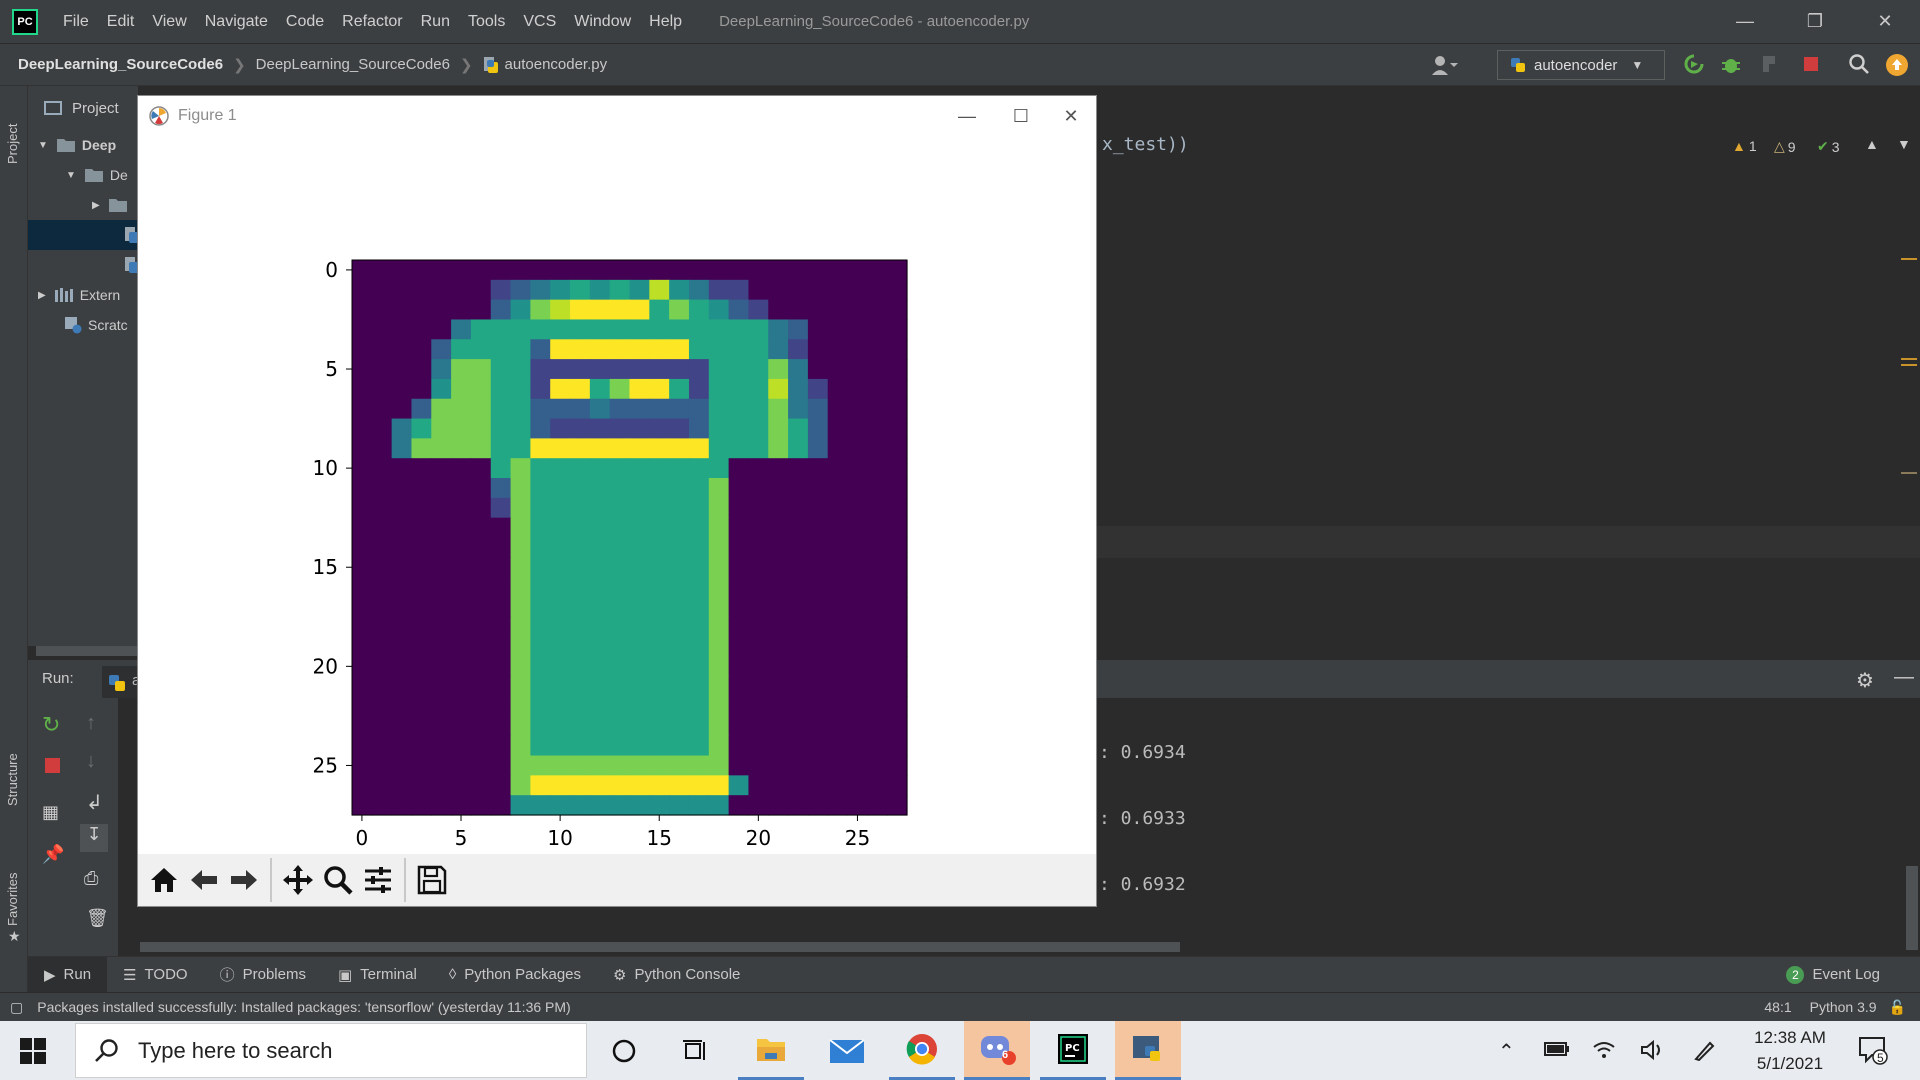 The image size is (1920, 1080). What do you see at coordinates (1904, 144) in the screenshot?
I see `chevron-down-icon: ▼` at bounding box center [1904, 144].